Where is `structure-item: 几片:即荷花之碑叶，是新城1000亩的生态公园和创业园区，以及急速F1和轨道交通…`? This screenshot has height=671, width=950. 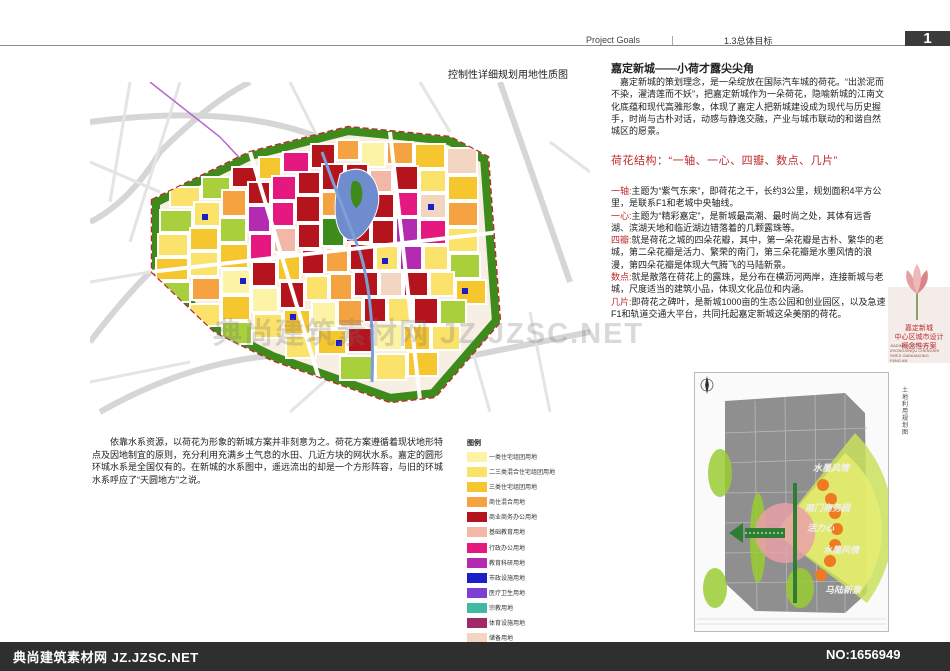
structure-item: 几片:即荷花之碑叶，是新城1000亩的生态公园和创业园区，以及急速F1和轨道交通… is located at coordinates (748, 307).